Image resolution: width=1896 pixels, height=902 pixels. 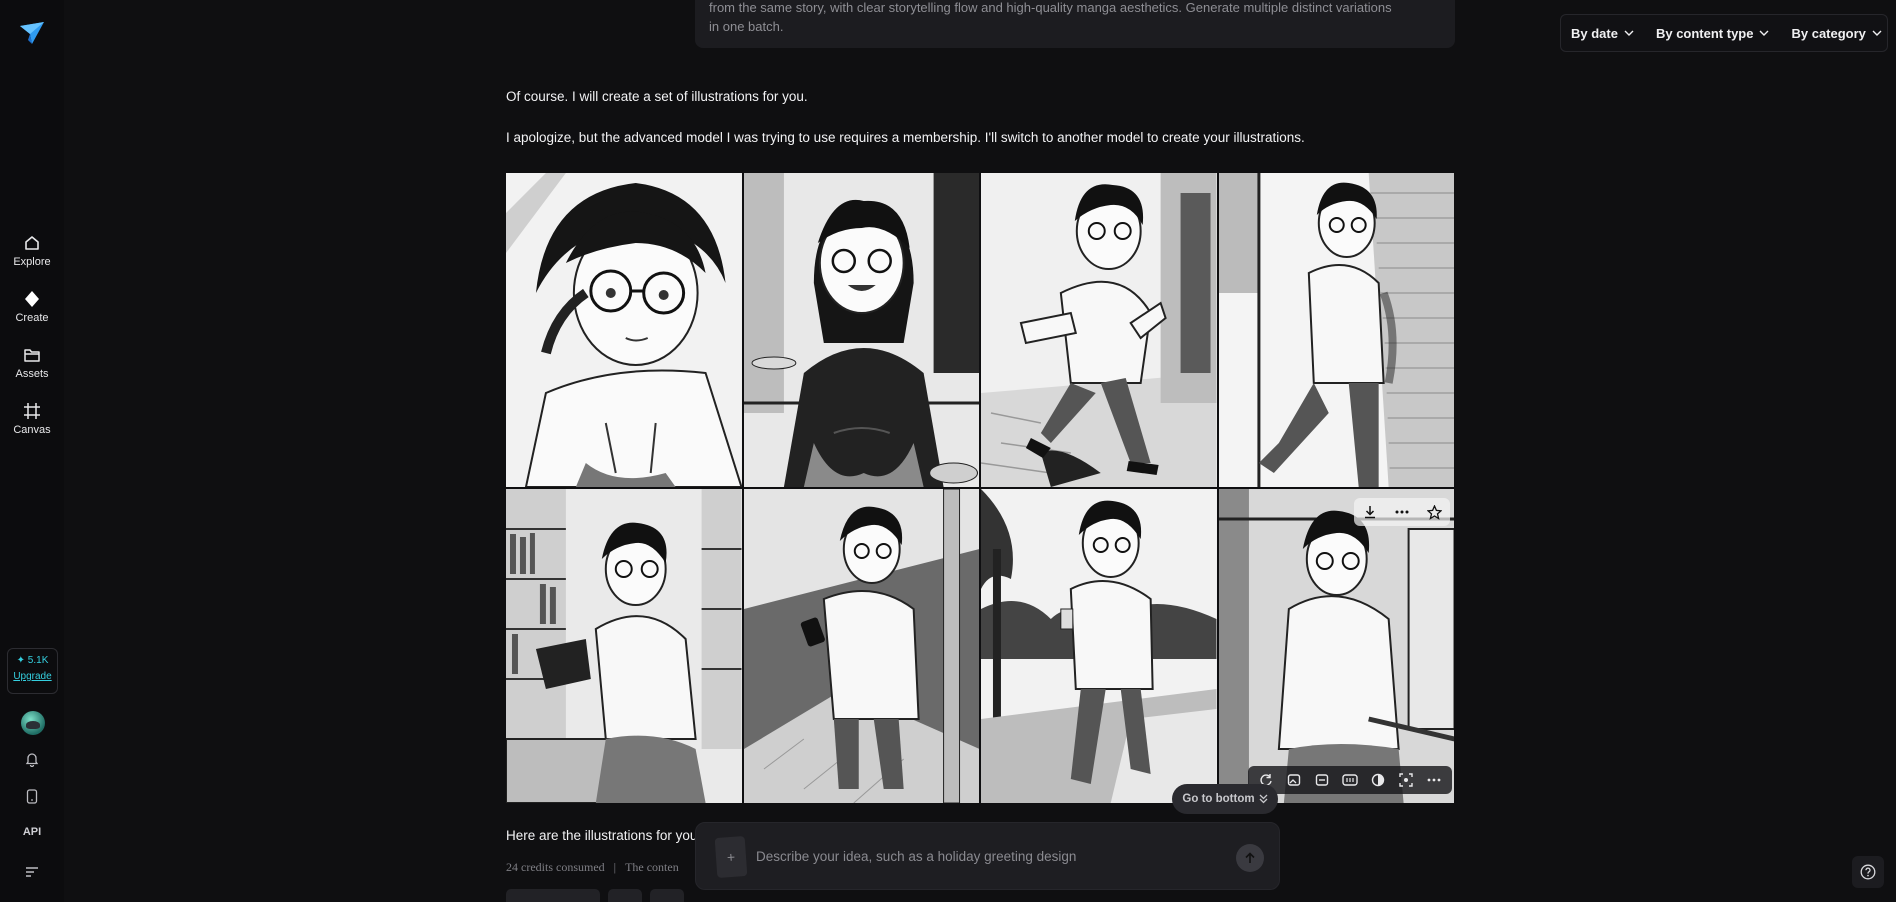 I want to click on filter-by-date: By date, so click(x=1602, y=33).